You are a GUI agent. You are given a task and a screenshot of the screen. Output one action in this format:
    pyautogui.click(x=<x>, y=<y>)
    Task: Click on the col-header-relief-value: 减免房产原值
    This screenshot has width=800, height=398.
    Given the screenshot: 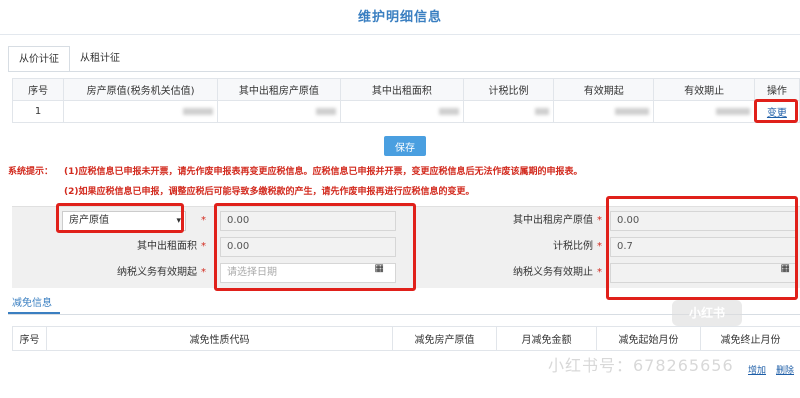 What is the action you would take?
    pyautogui.click(x=444, y=338)
    